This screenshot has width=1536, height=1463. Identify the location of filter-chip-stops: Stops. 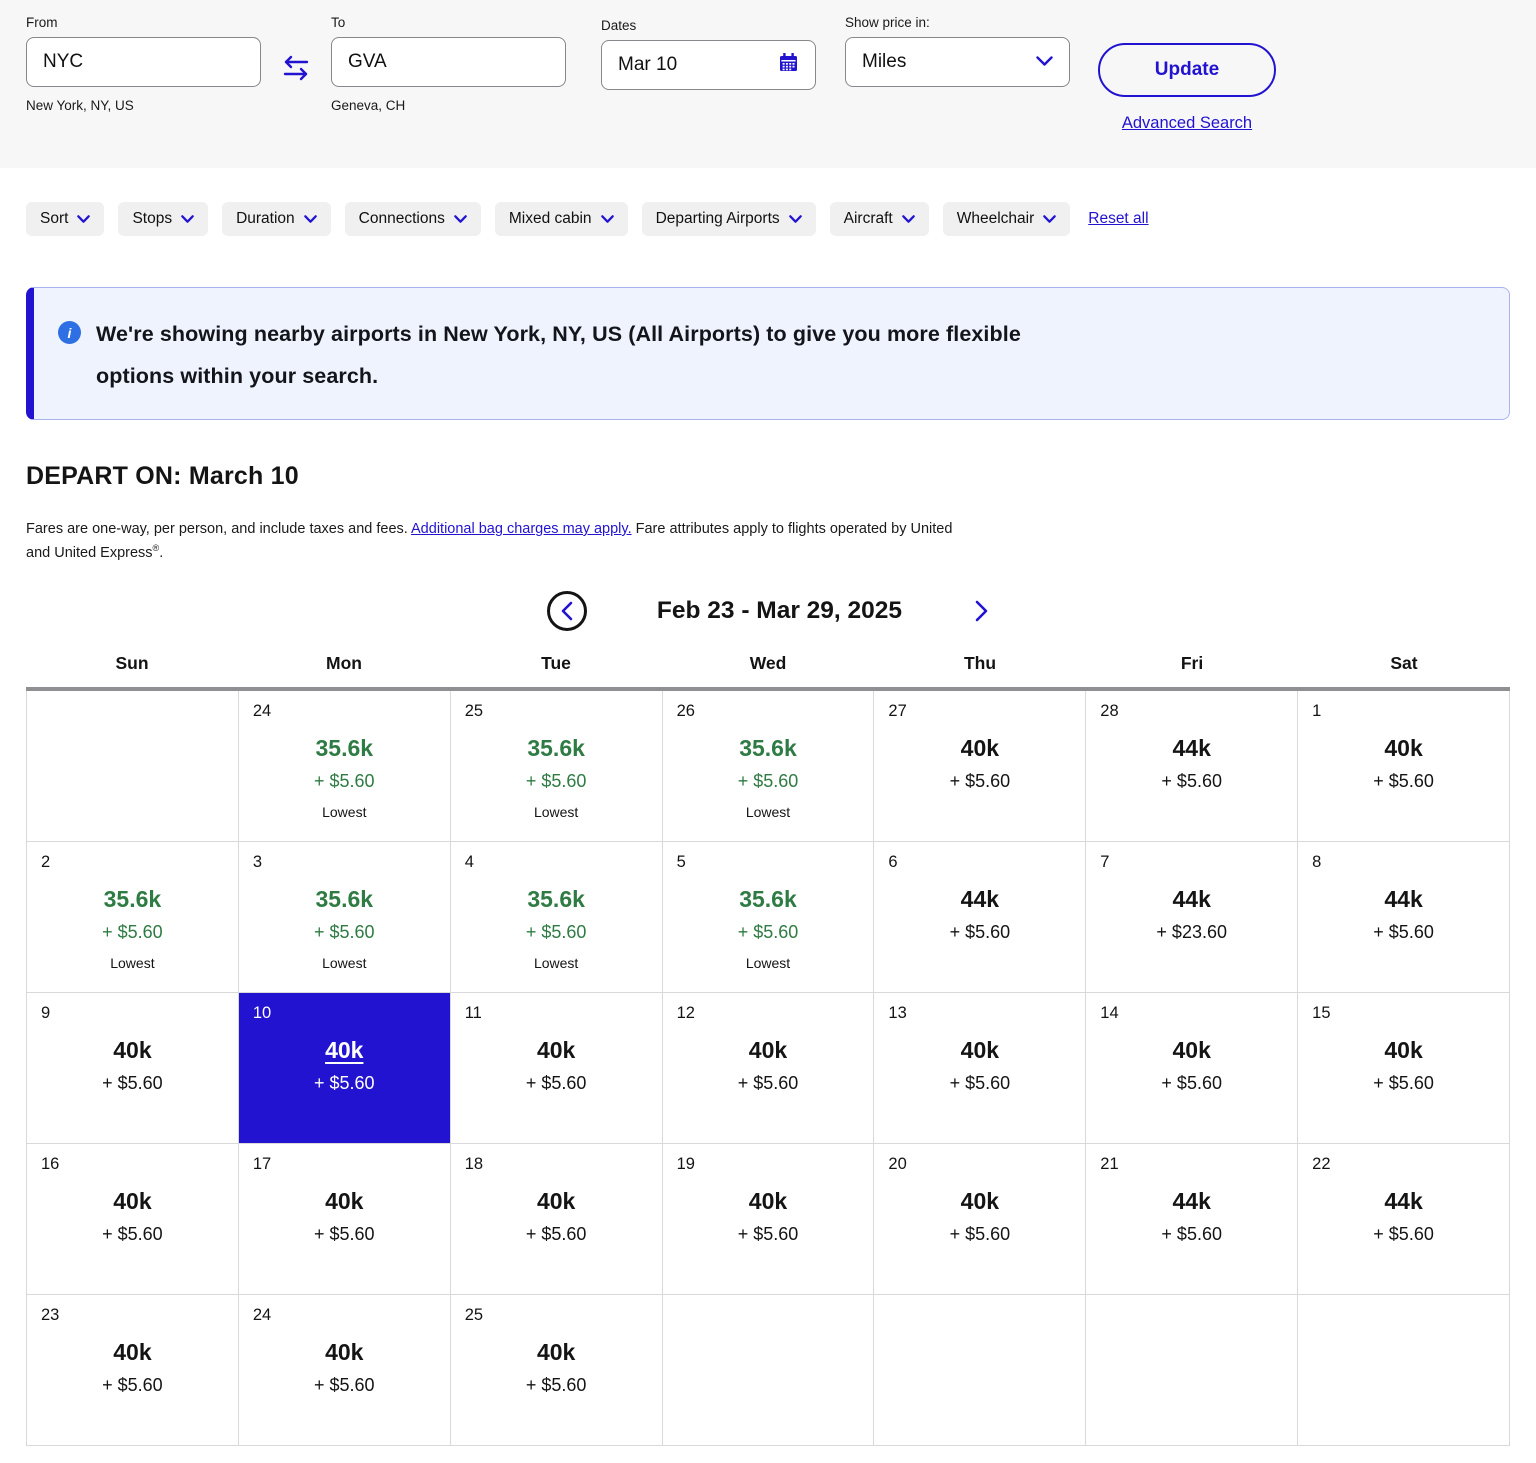
(163, 219).